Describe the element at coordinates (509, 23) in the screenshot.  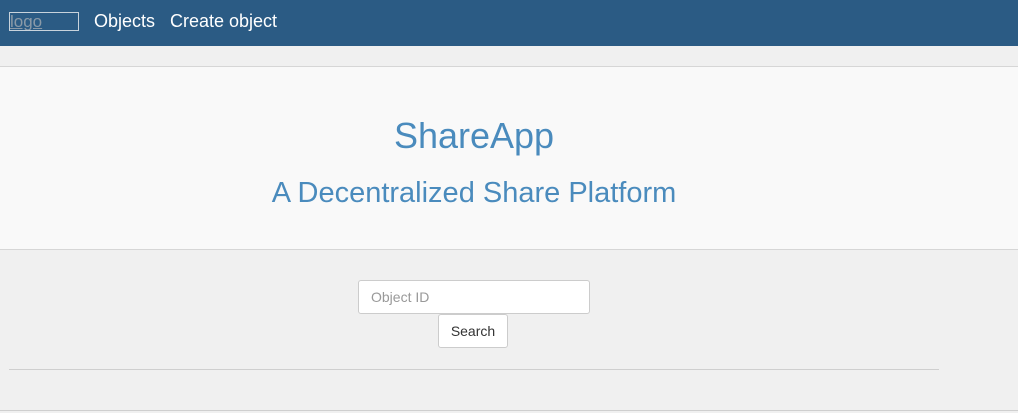
I see `top-navbar: logo Objects Create object` at that location.